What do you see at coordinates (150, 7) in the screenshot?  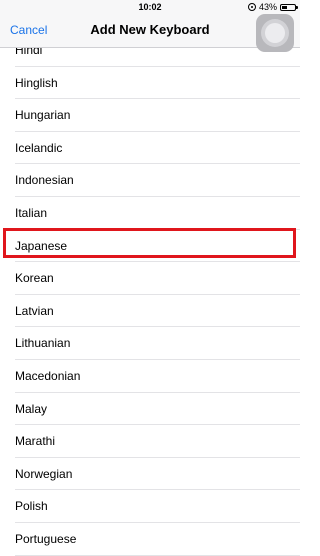 I see `status-bar: 10:02 43%` at bounding box center [150, 7].